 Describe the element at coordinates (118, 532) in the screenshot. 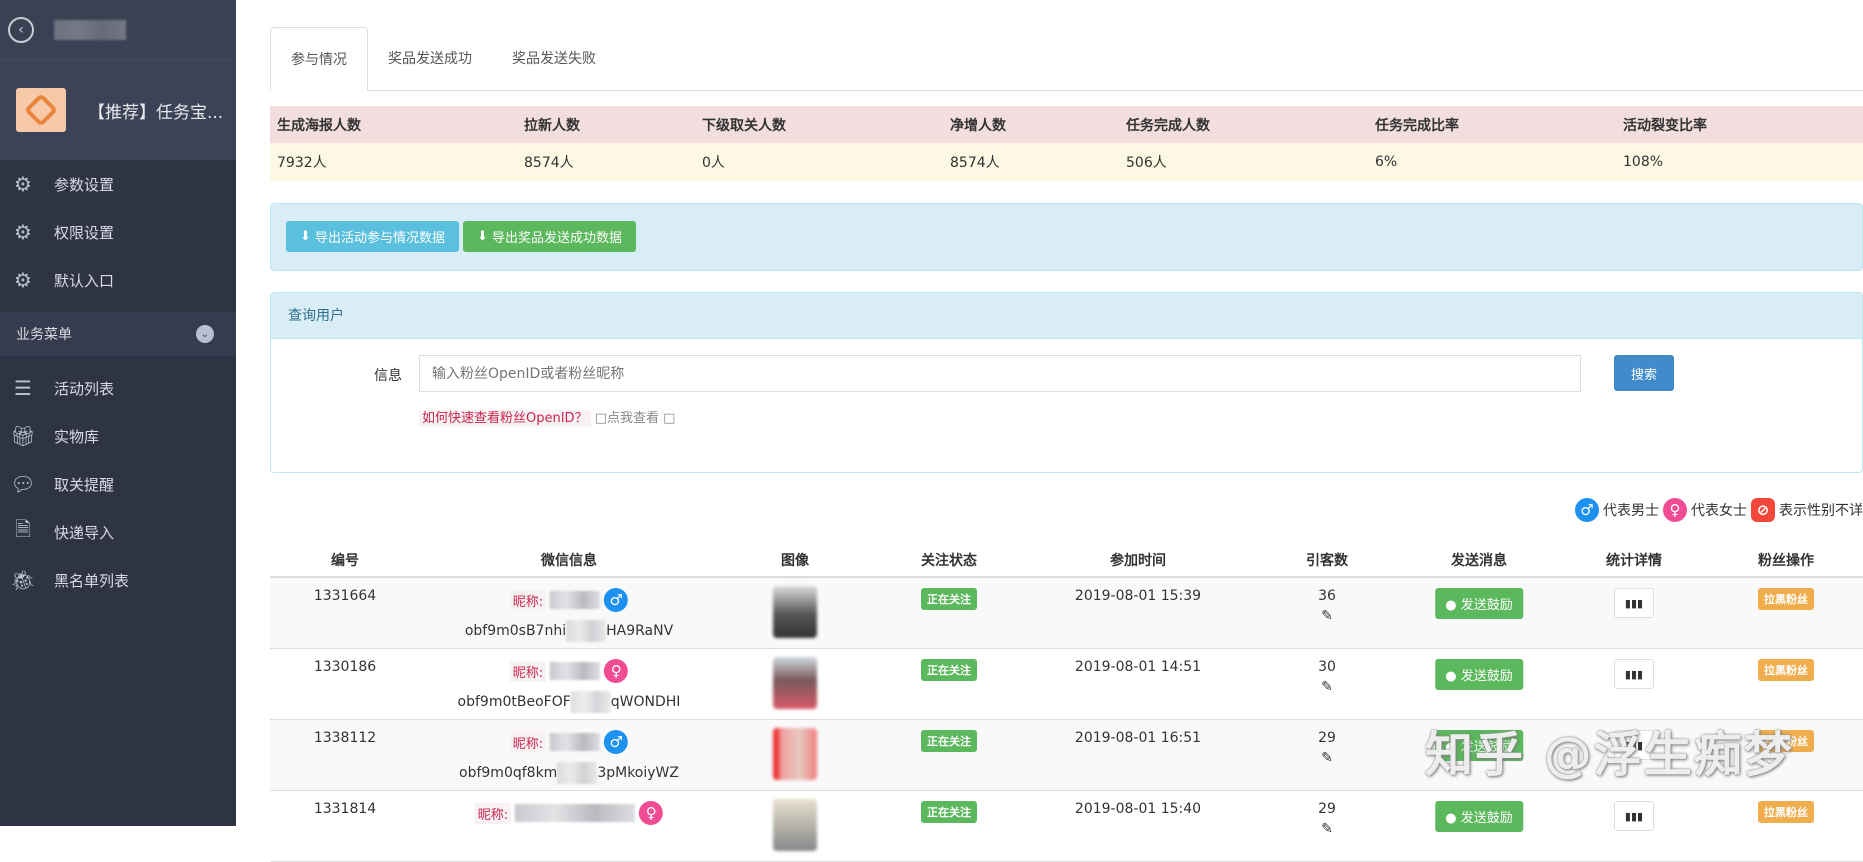

I see `sidebar-item-express-import: 🗎 快递导入` at that location.